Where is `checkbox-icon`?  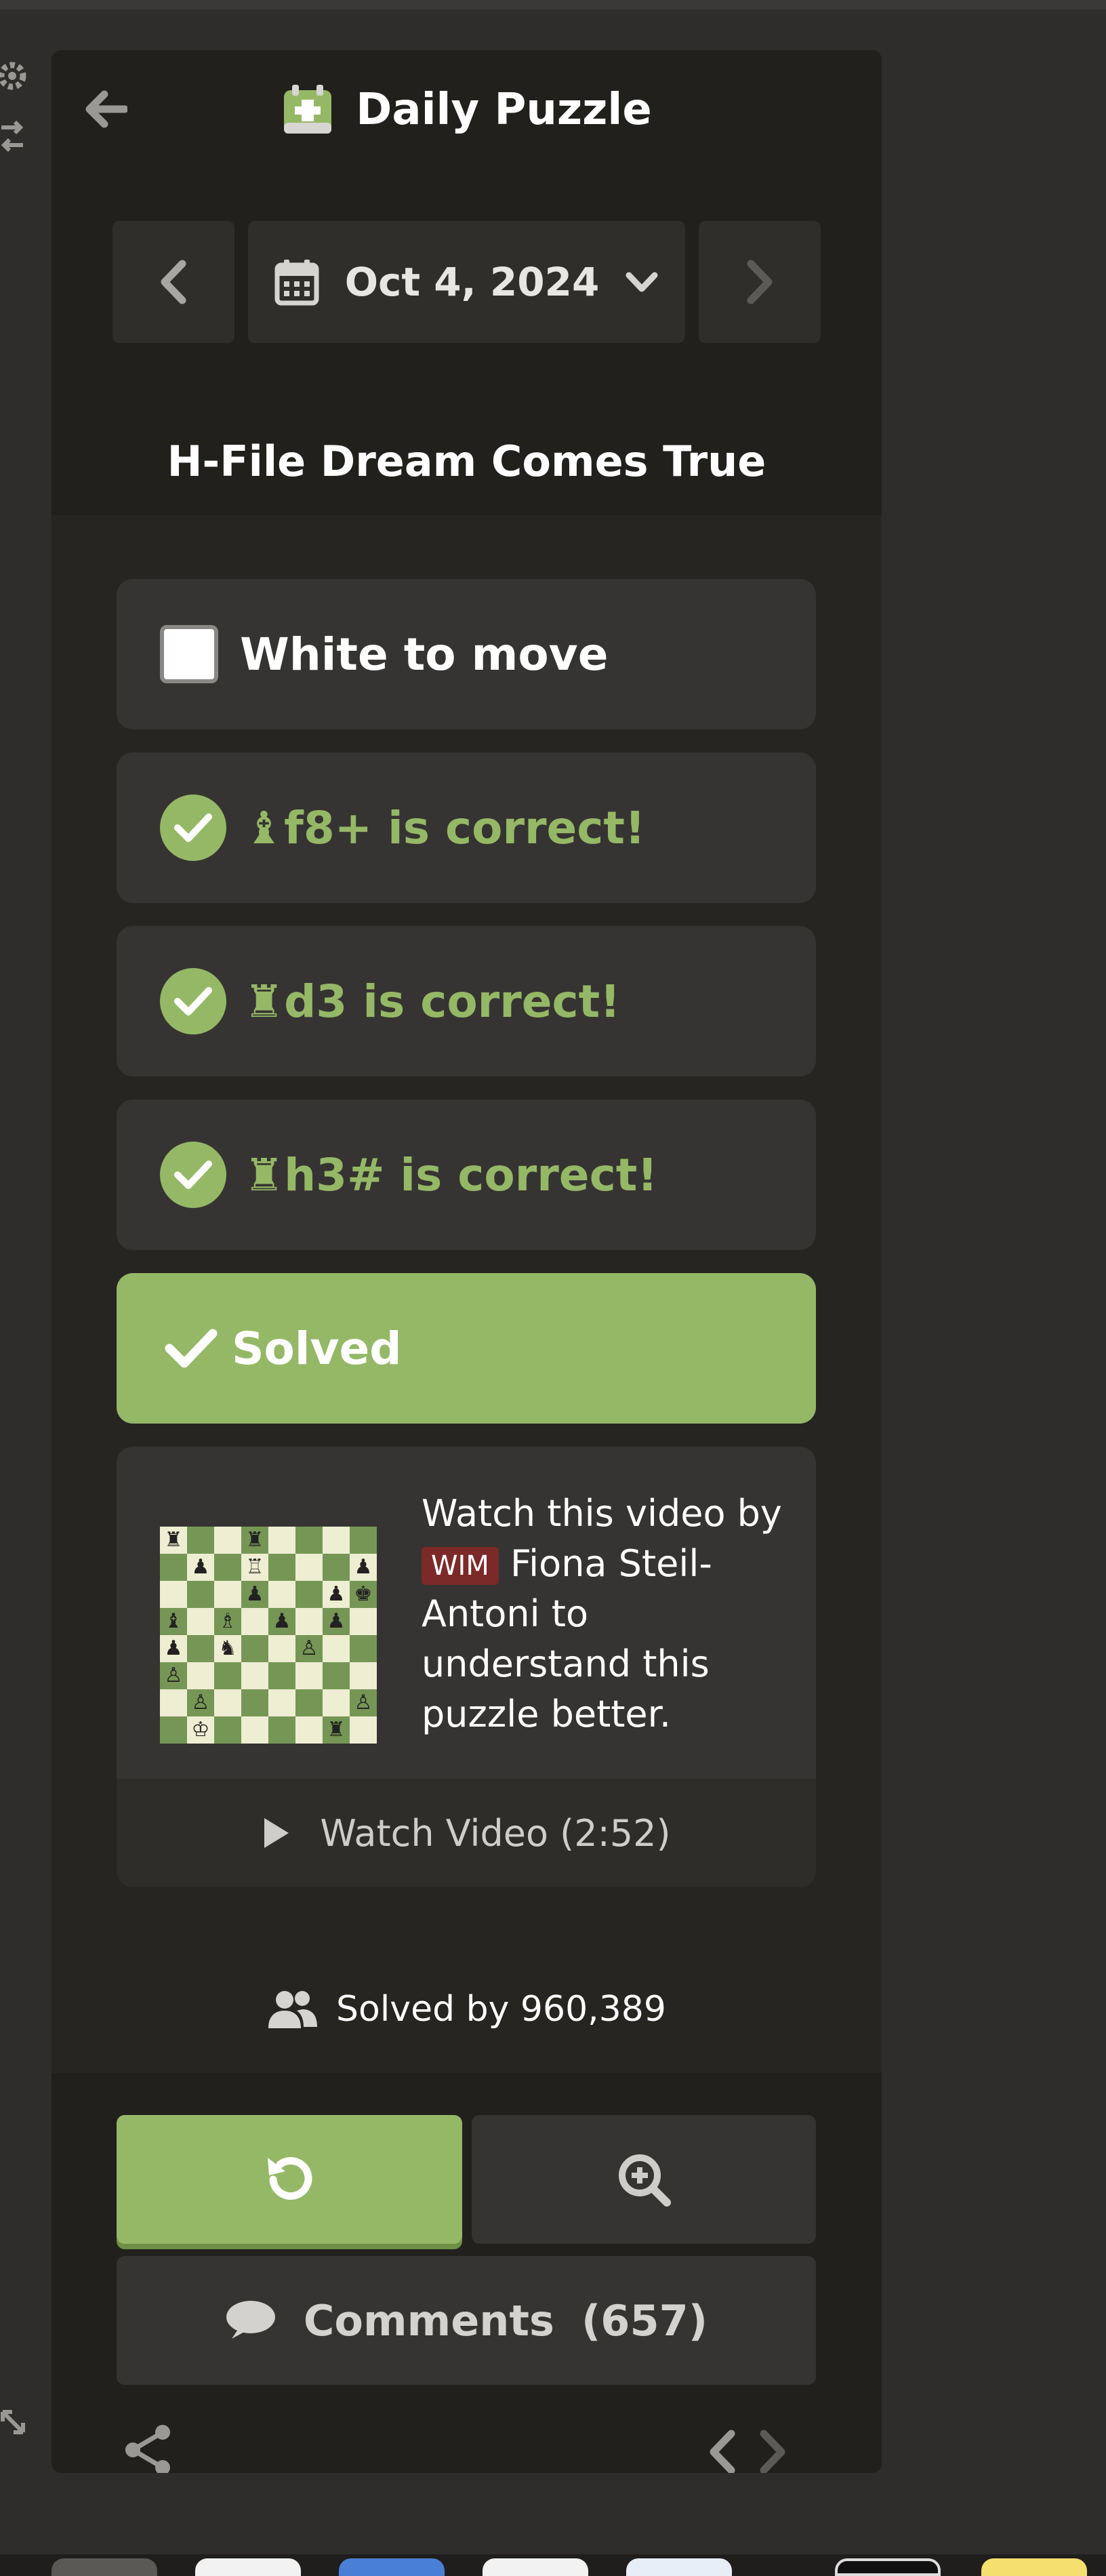
checkbox-icon is located at coordinates (189, 654).